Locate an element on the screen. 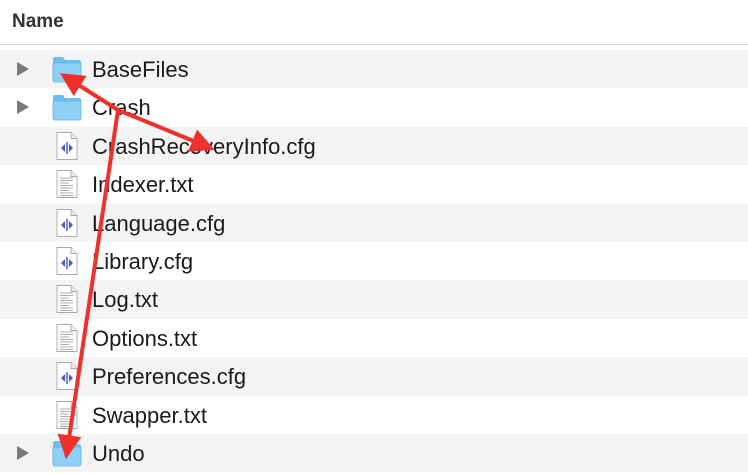  file-row: Options.txt is located at coordinates (374, 338).